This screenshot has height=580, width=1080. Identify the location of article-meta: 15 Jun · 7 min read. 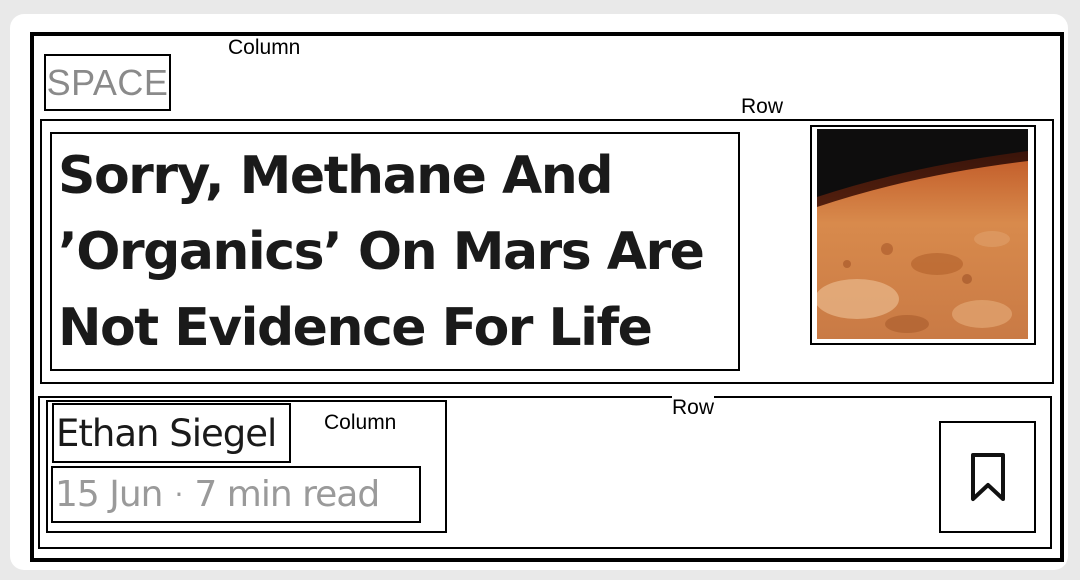
(236, 494).